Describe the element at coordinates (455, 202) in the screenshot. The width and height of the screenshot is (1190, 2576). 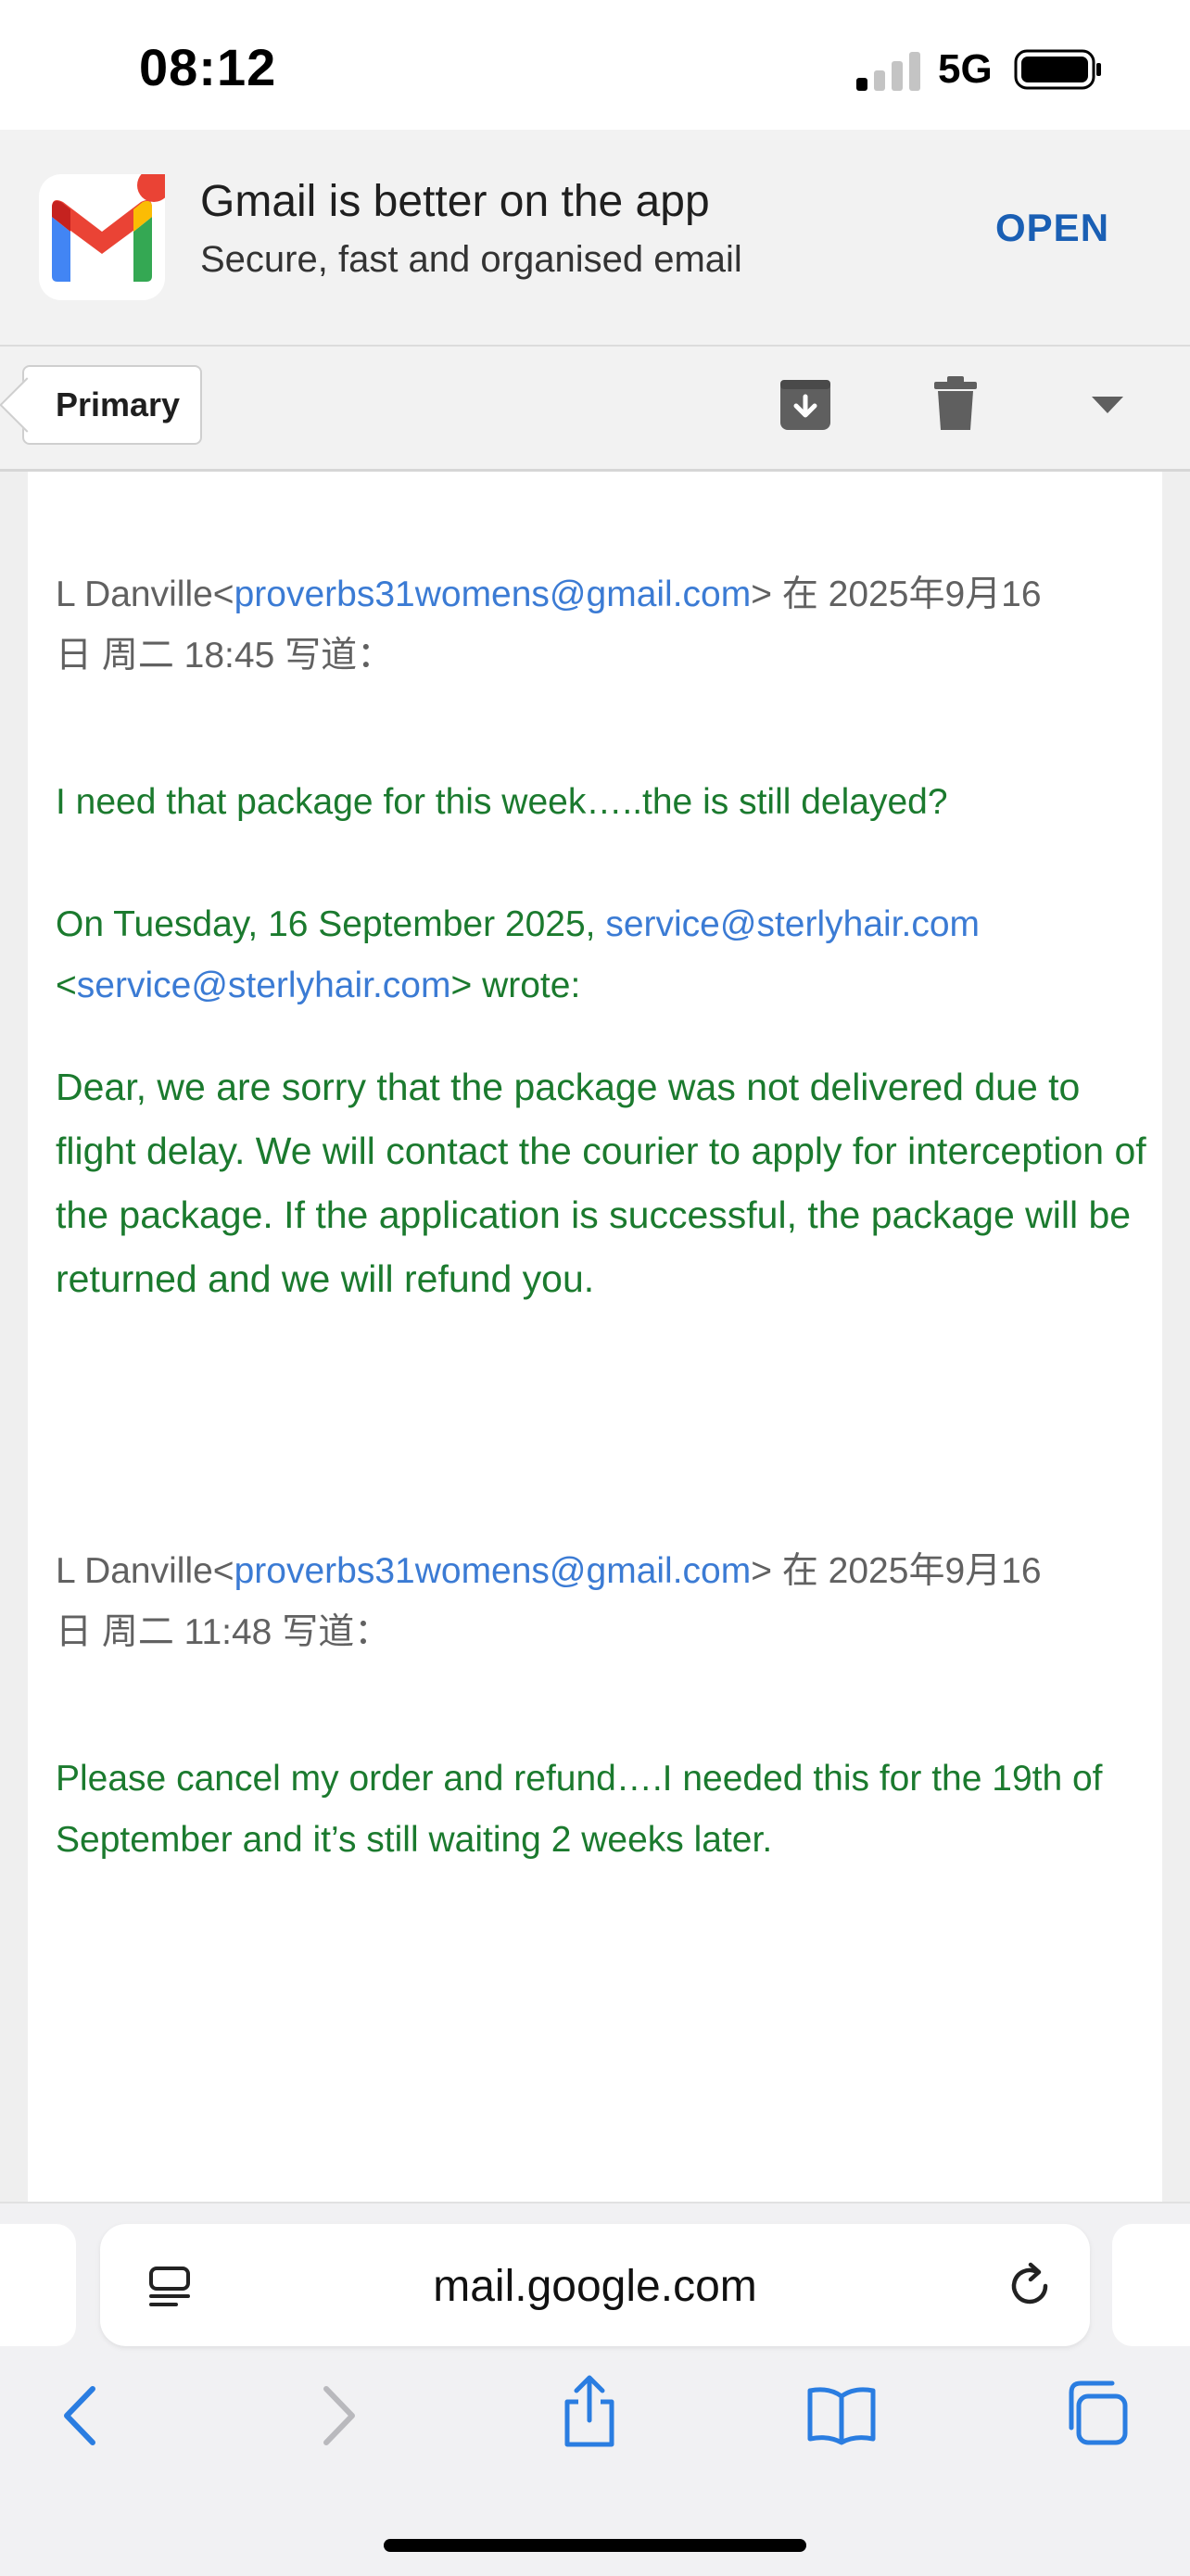
I see `banner-title: Gmail is better on the app` at that location.